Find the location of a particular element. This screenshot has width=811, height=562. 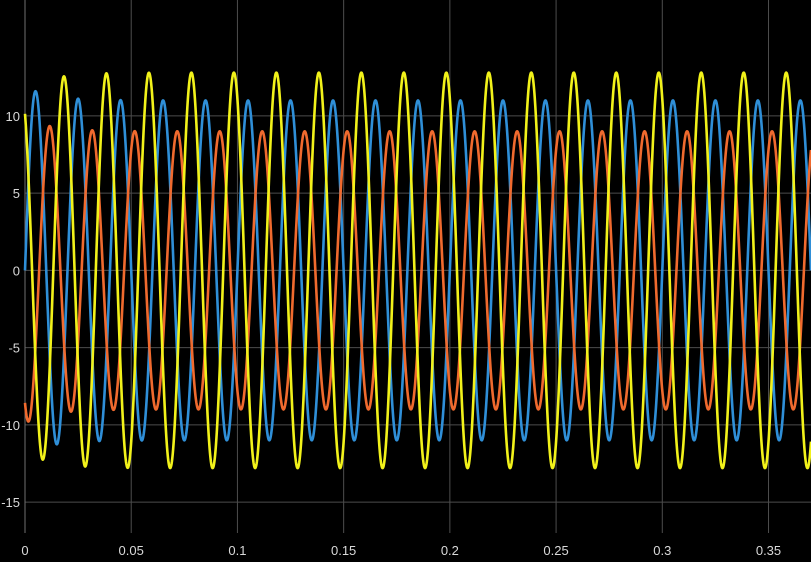

x-tick-label: 0.2 is located at coordinates (450, 550).